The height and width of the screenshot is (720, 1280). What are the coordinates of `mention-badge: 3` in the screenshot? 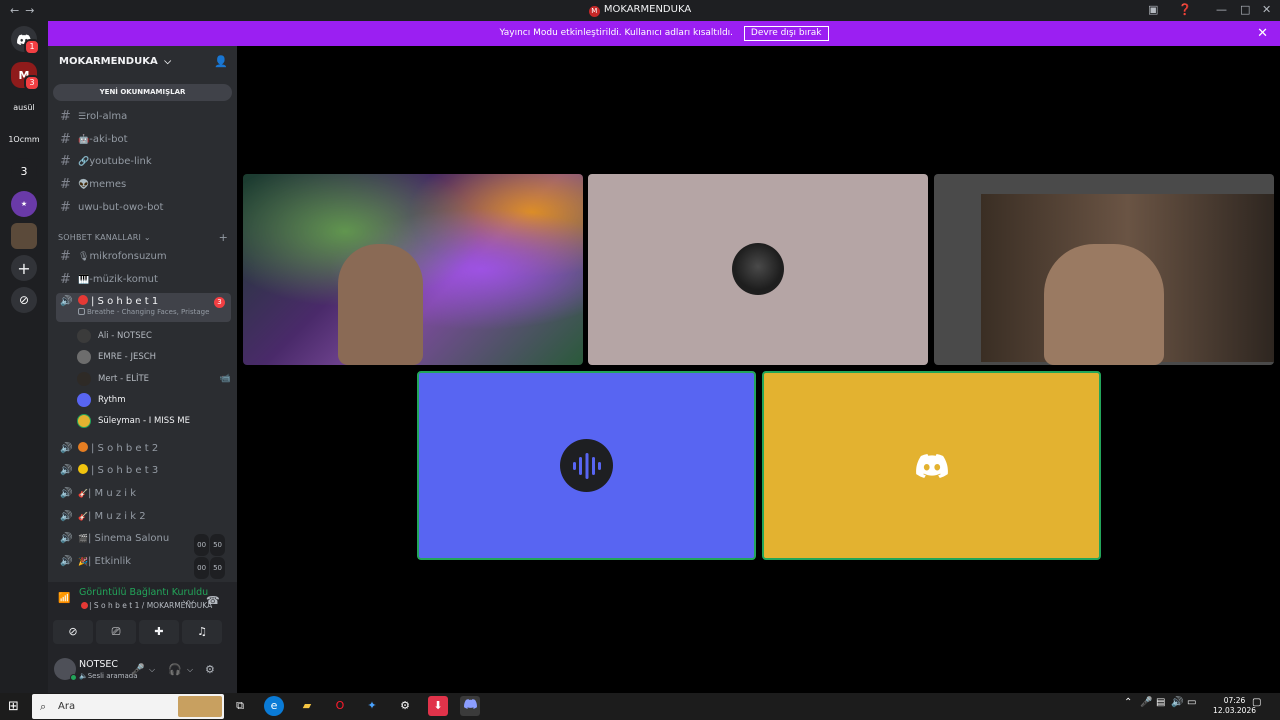 It's located at (219, 302).